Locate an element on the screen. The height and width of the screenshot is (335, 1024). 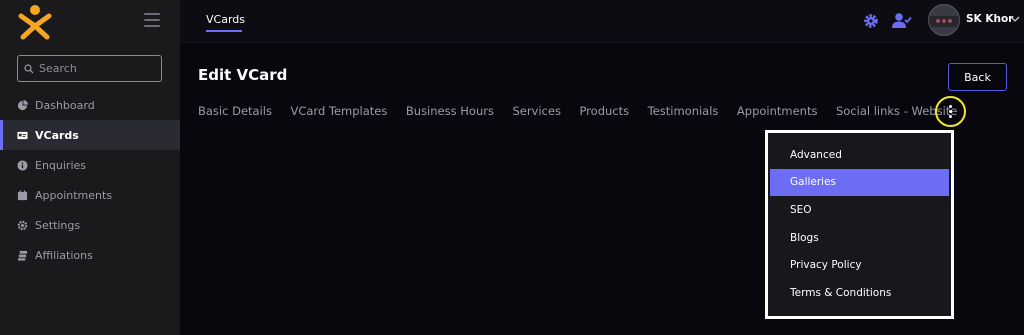
sidebar-item-label: Enquiries is located at coordinates (61, 165).